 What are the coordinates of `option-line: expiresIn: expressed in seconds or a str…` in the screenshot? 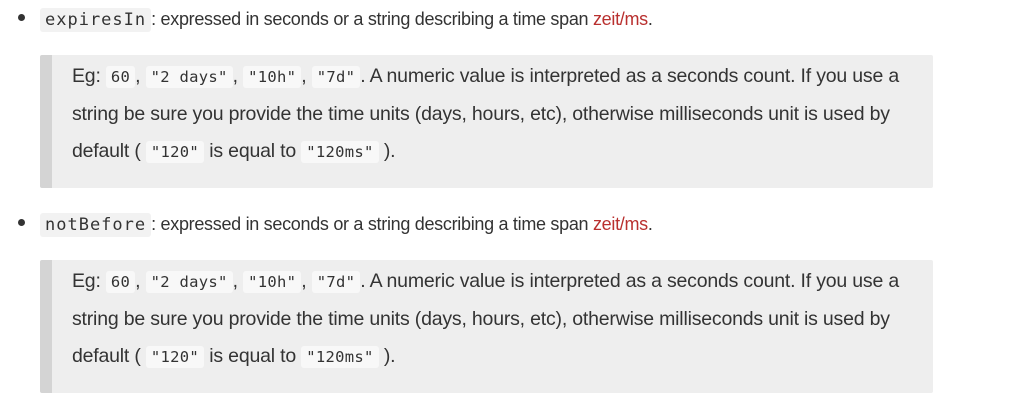 It's located at (346, 19).